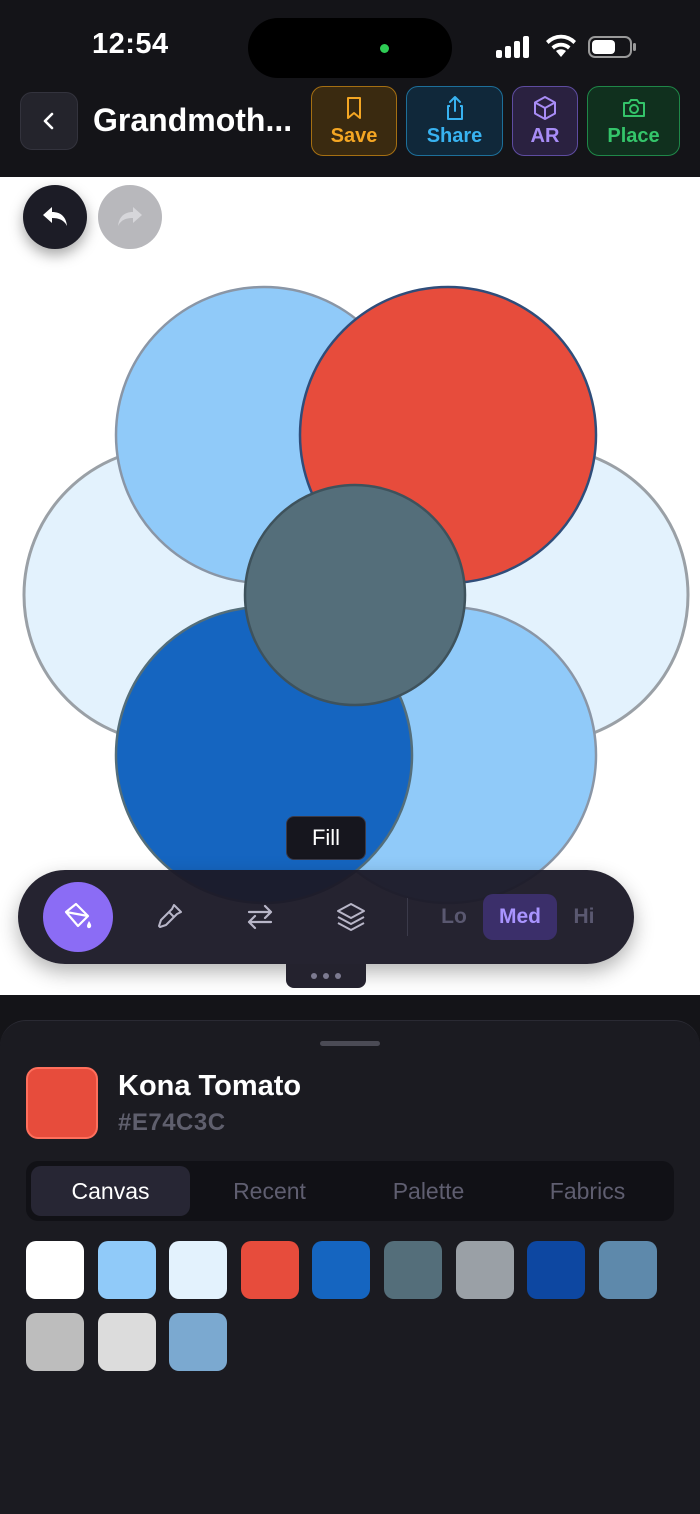  Describe the element at coordinates (384, 48) in the screenshot. I see `camera-indicator-dot` at that location.